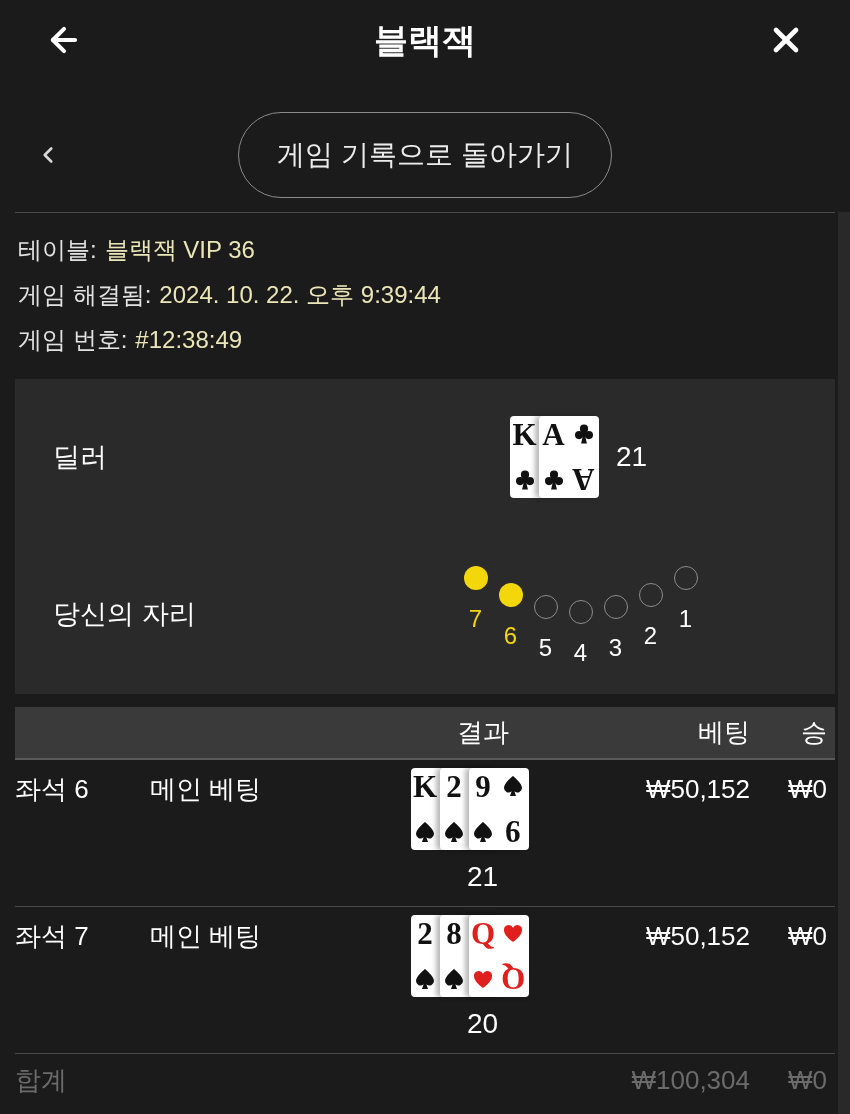 The width and height of the screenshot is (850, 1114). Describe the element at coordinates (41, 1080) in the screenshot. I see `total-label: 합계` at that location.